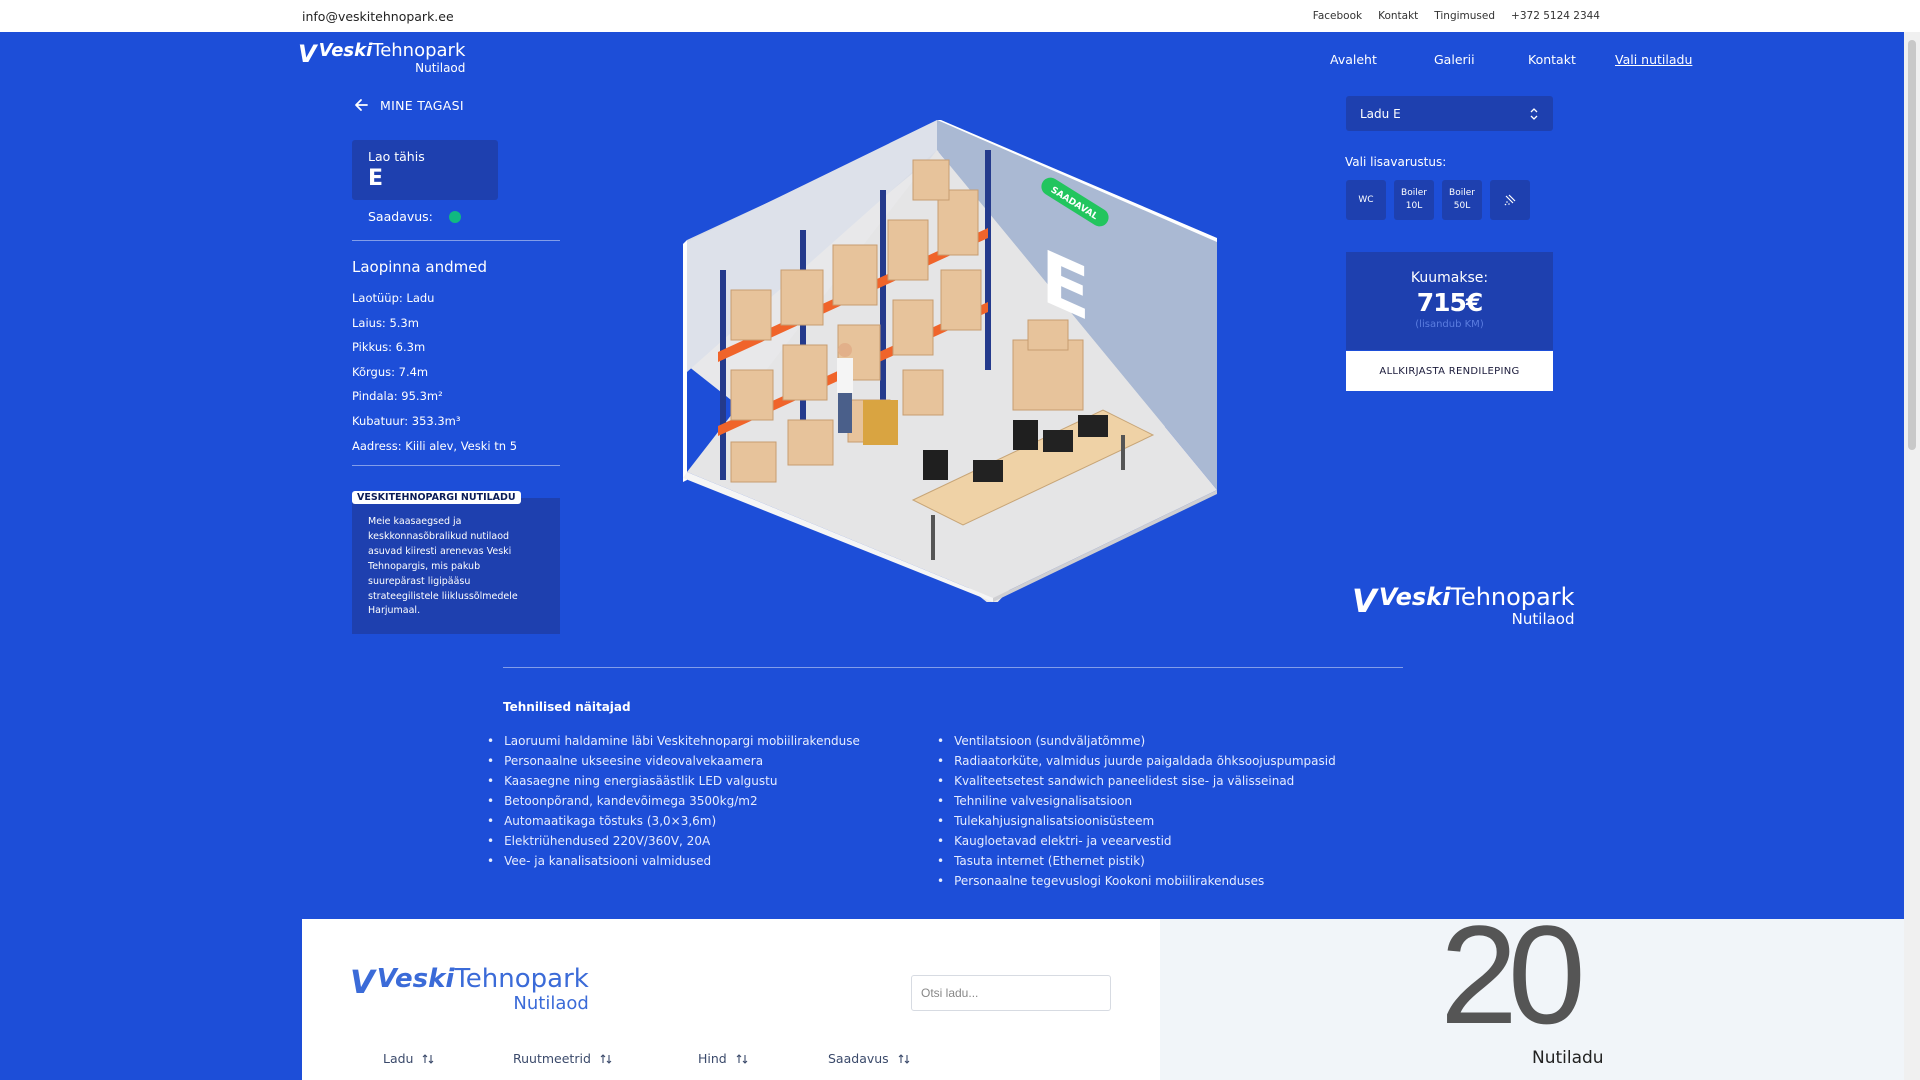 The image size is (1920, 1080). Describe the element at coordinates (1136, 861) in the screenshot. I see `tech-item: Tasuta internet (Ethernet pistik)` at that location.